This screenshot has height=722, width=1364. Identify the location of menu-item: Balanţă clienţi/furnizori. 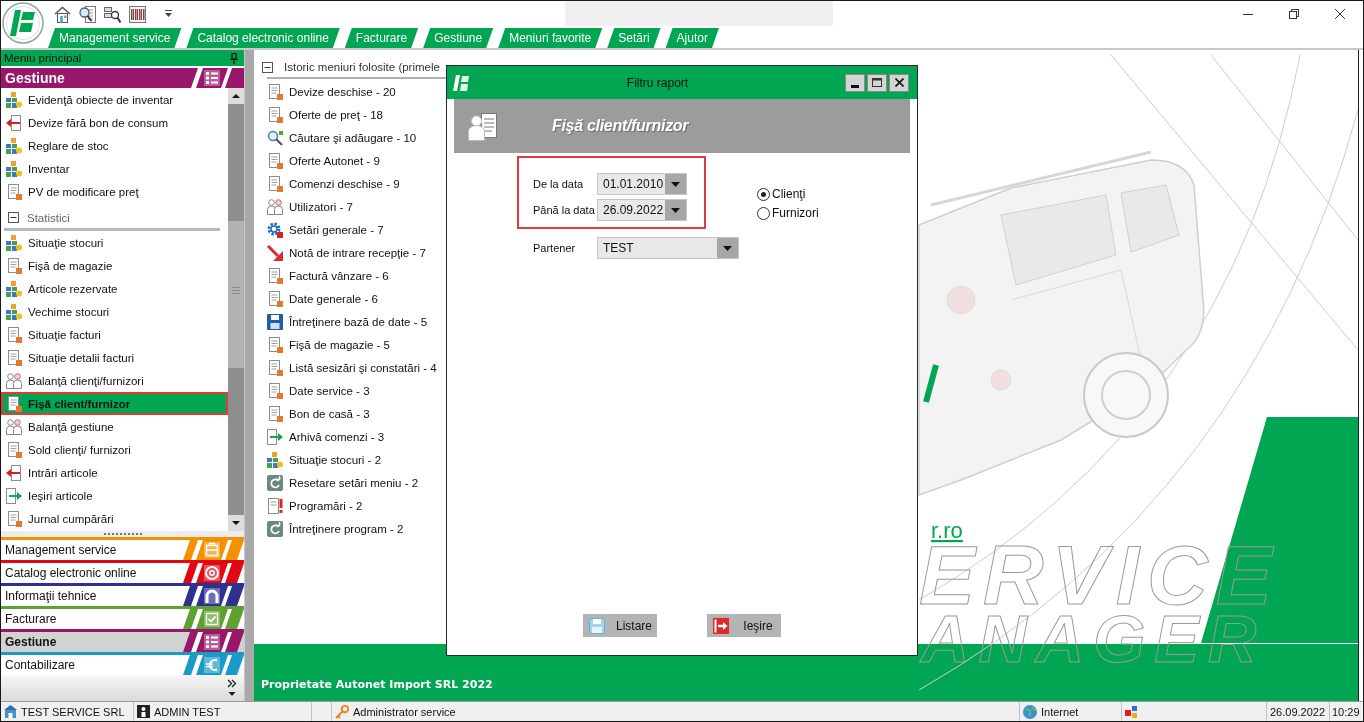
(114, 380).